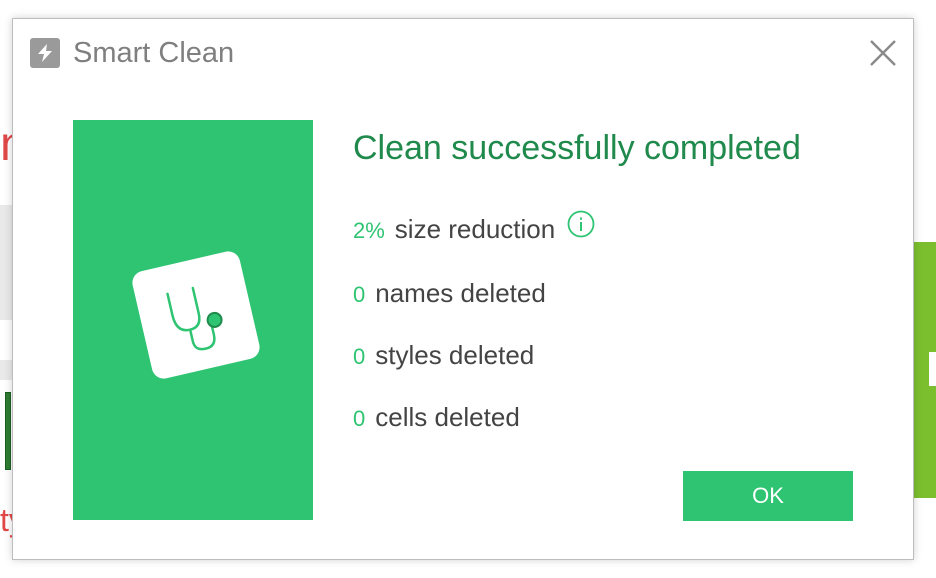  Describe the element at coordinates (581, 230) in the screenshot. I see `info-icon` at that location.